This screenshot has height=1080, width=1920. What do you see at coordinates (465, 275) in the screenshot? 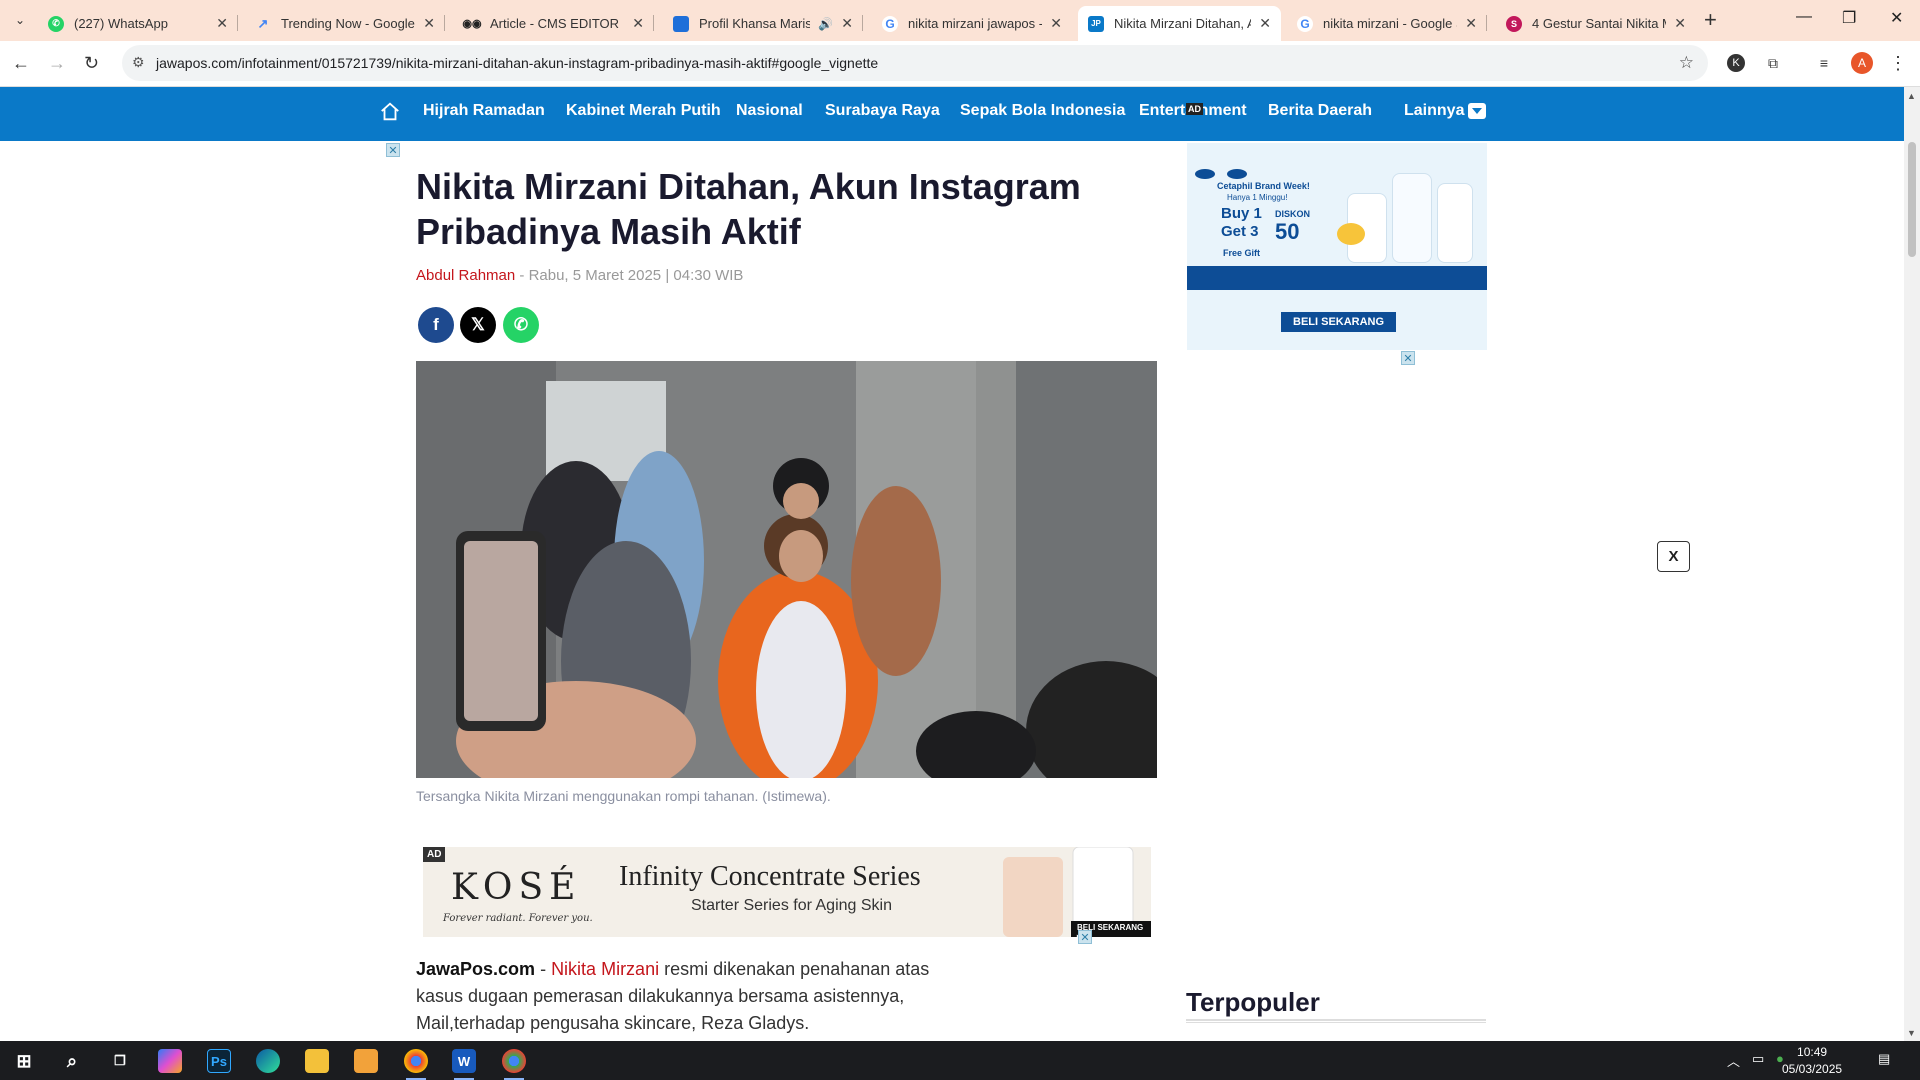
I see `author-link: Abdul Rahman` at bounding box center [465, 275].